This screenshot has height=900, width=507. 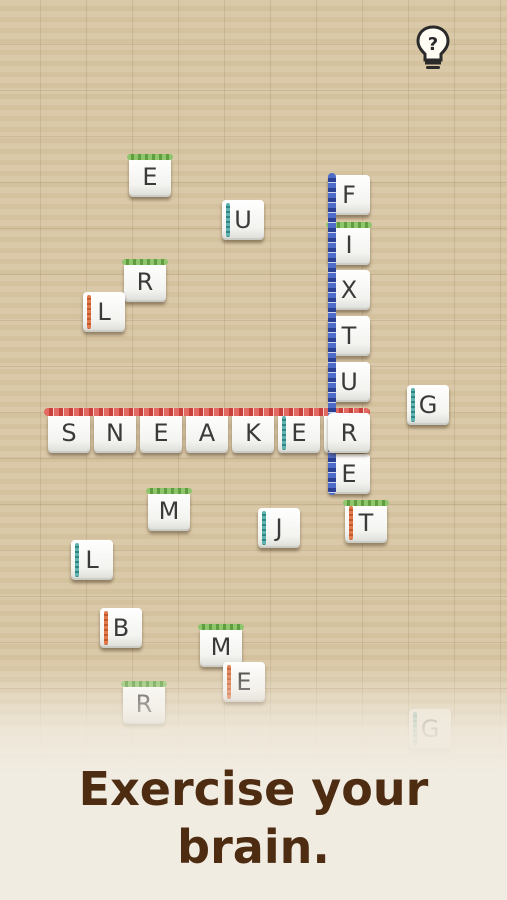 What do you see at coordinates (121, 628) in the screenshot?
I see `letter-tile: B` at bounding box center [121, 628].